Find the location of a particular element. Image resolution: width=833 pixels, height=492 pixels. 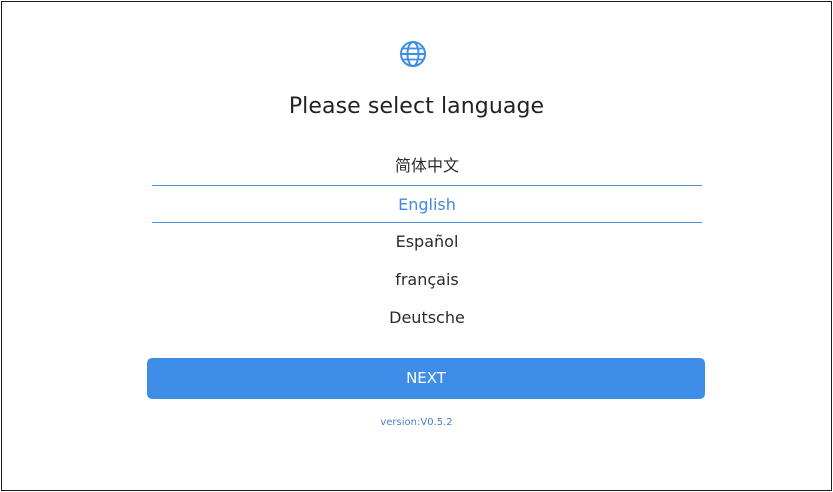

language-option-spanish: Español is located at coordinates (427, 242).